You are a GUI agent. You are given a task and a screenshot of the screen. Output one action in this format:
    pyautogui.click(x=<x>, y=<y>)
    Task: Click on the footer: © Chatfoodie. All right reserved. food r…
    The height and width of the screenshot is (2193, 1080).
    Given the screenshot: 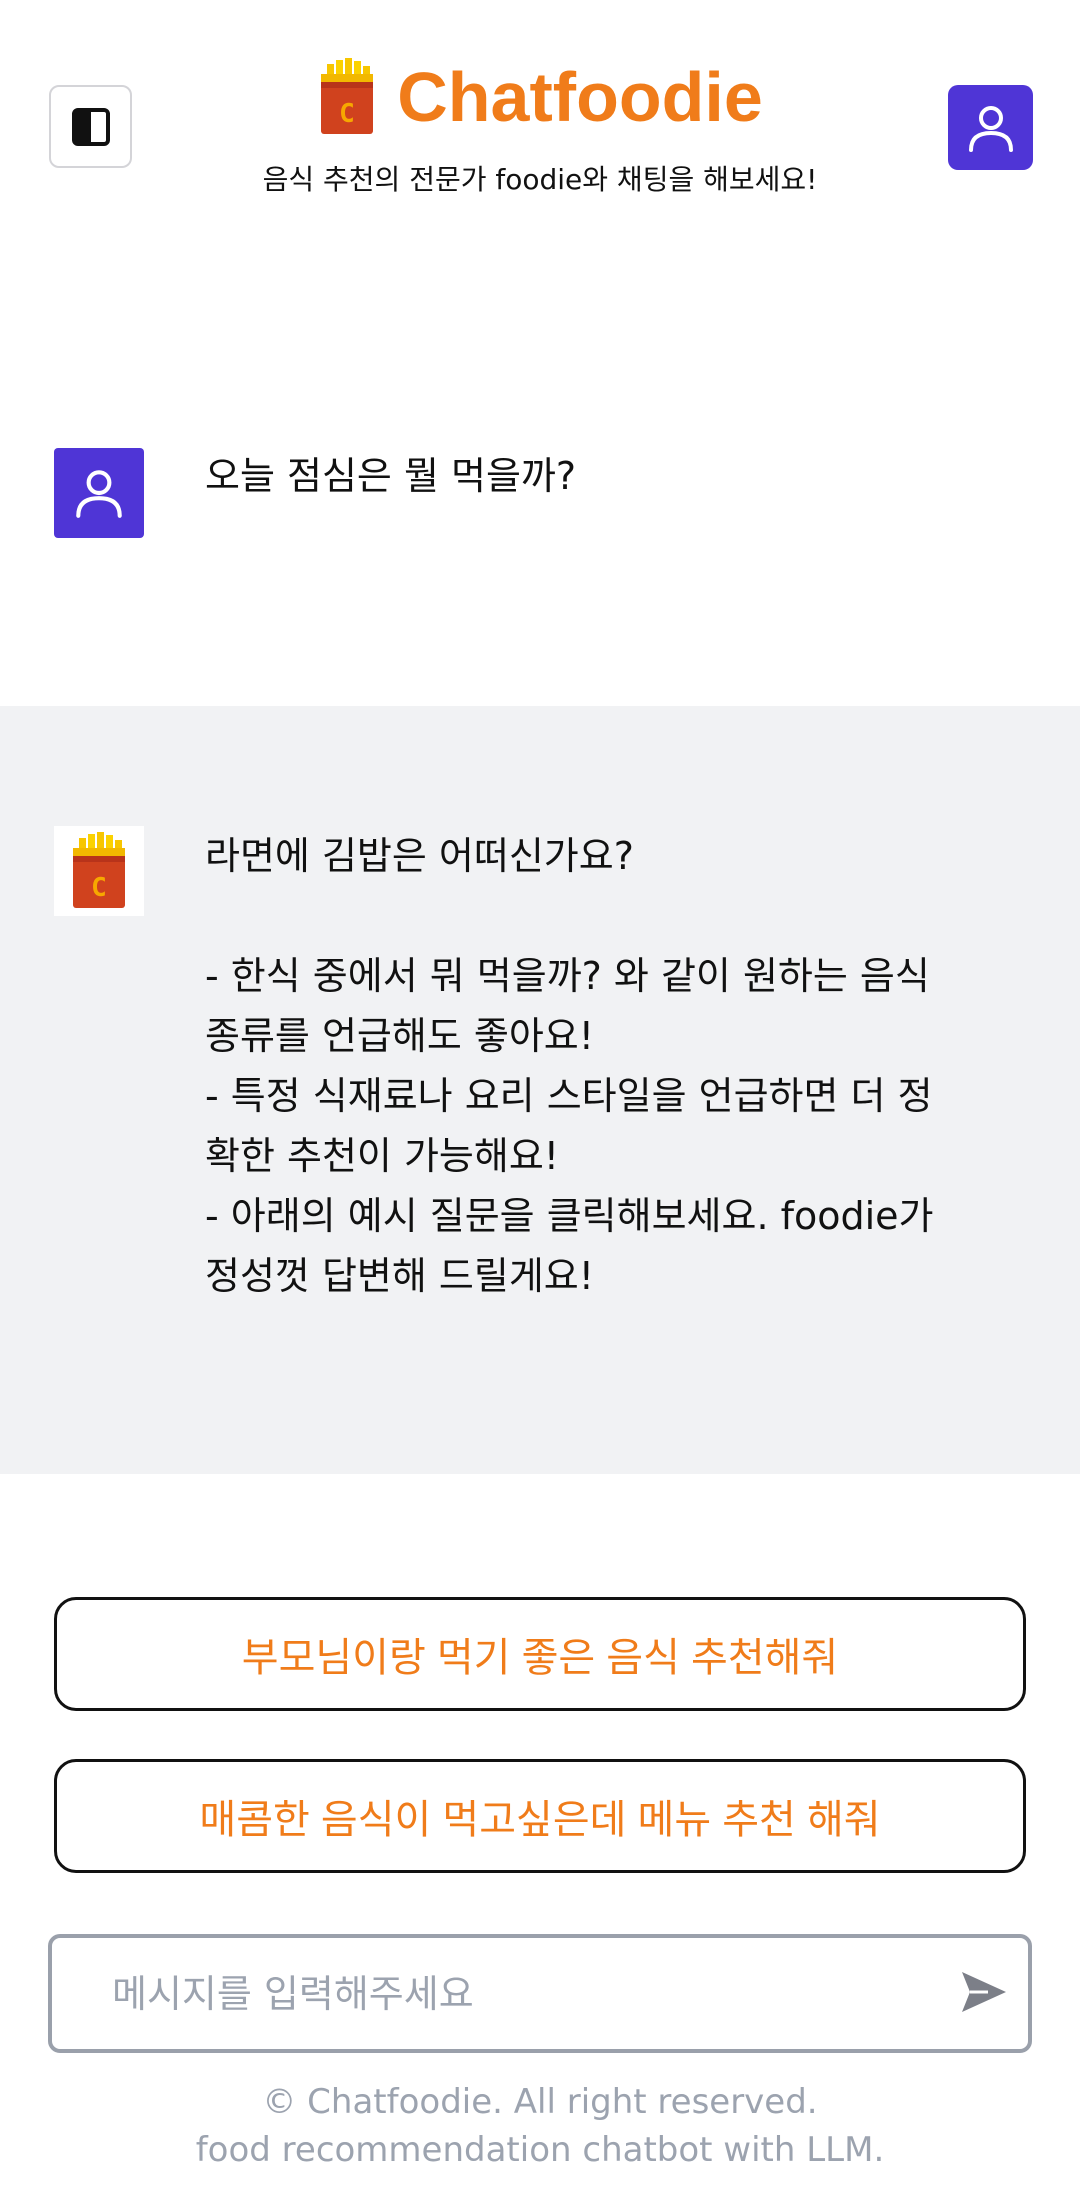 What is the action you would take?
    pyautogui.click(x=540, y=2126)
    